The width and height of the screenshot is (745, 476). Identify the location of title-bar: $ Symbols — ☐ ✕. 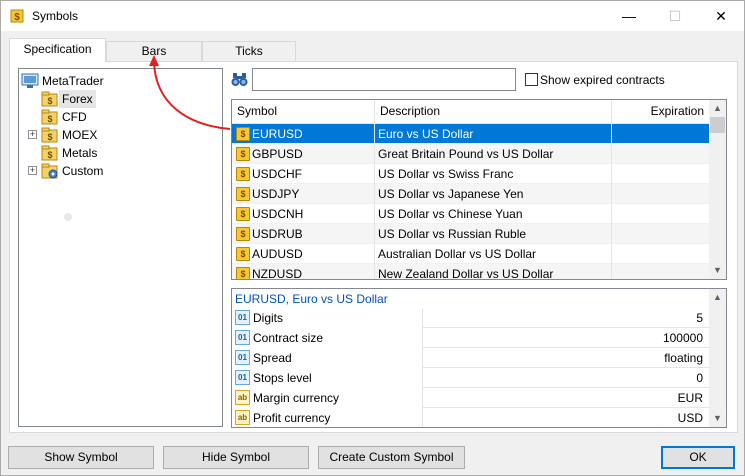
(372, 16).